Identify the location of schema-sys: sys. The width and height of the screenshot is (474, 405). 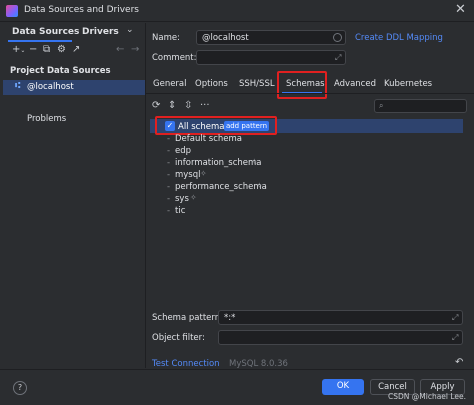
(182, 199).